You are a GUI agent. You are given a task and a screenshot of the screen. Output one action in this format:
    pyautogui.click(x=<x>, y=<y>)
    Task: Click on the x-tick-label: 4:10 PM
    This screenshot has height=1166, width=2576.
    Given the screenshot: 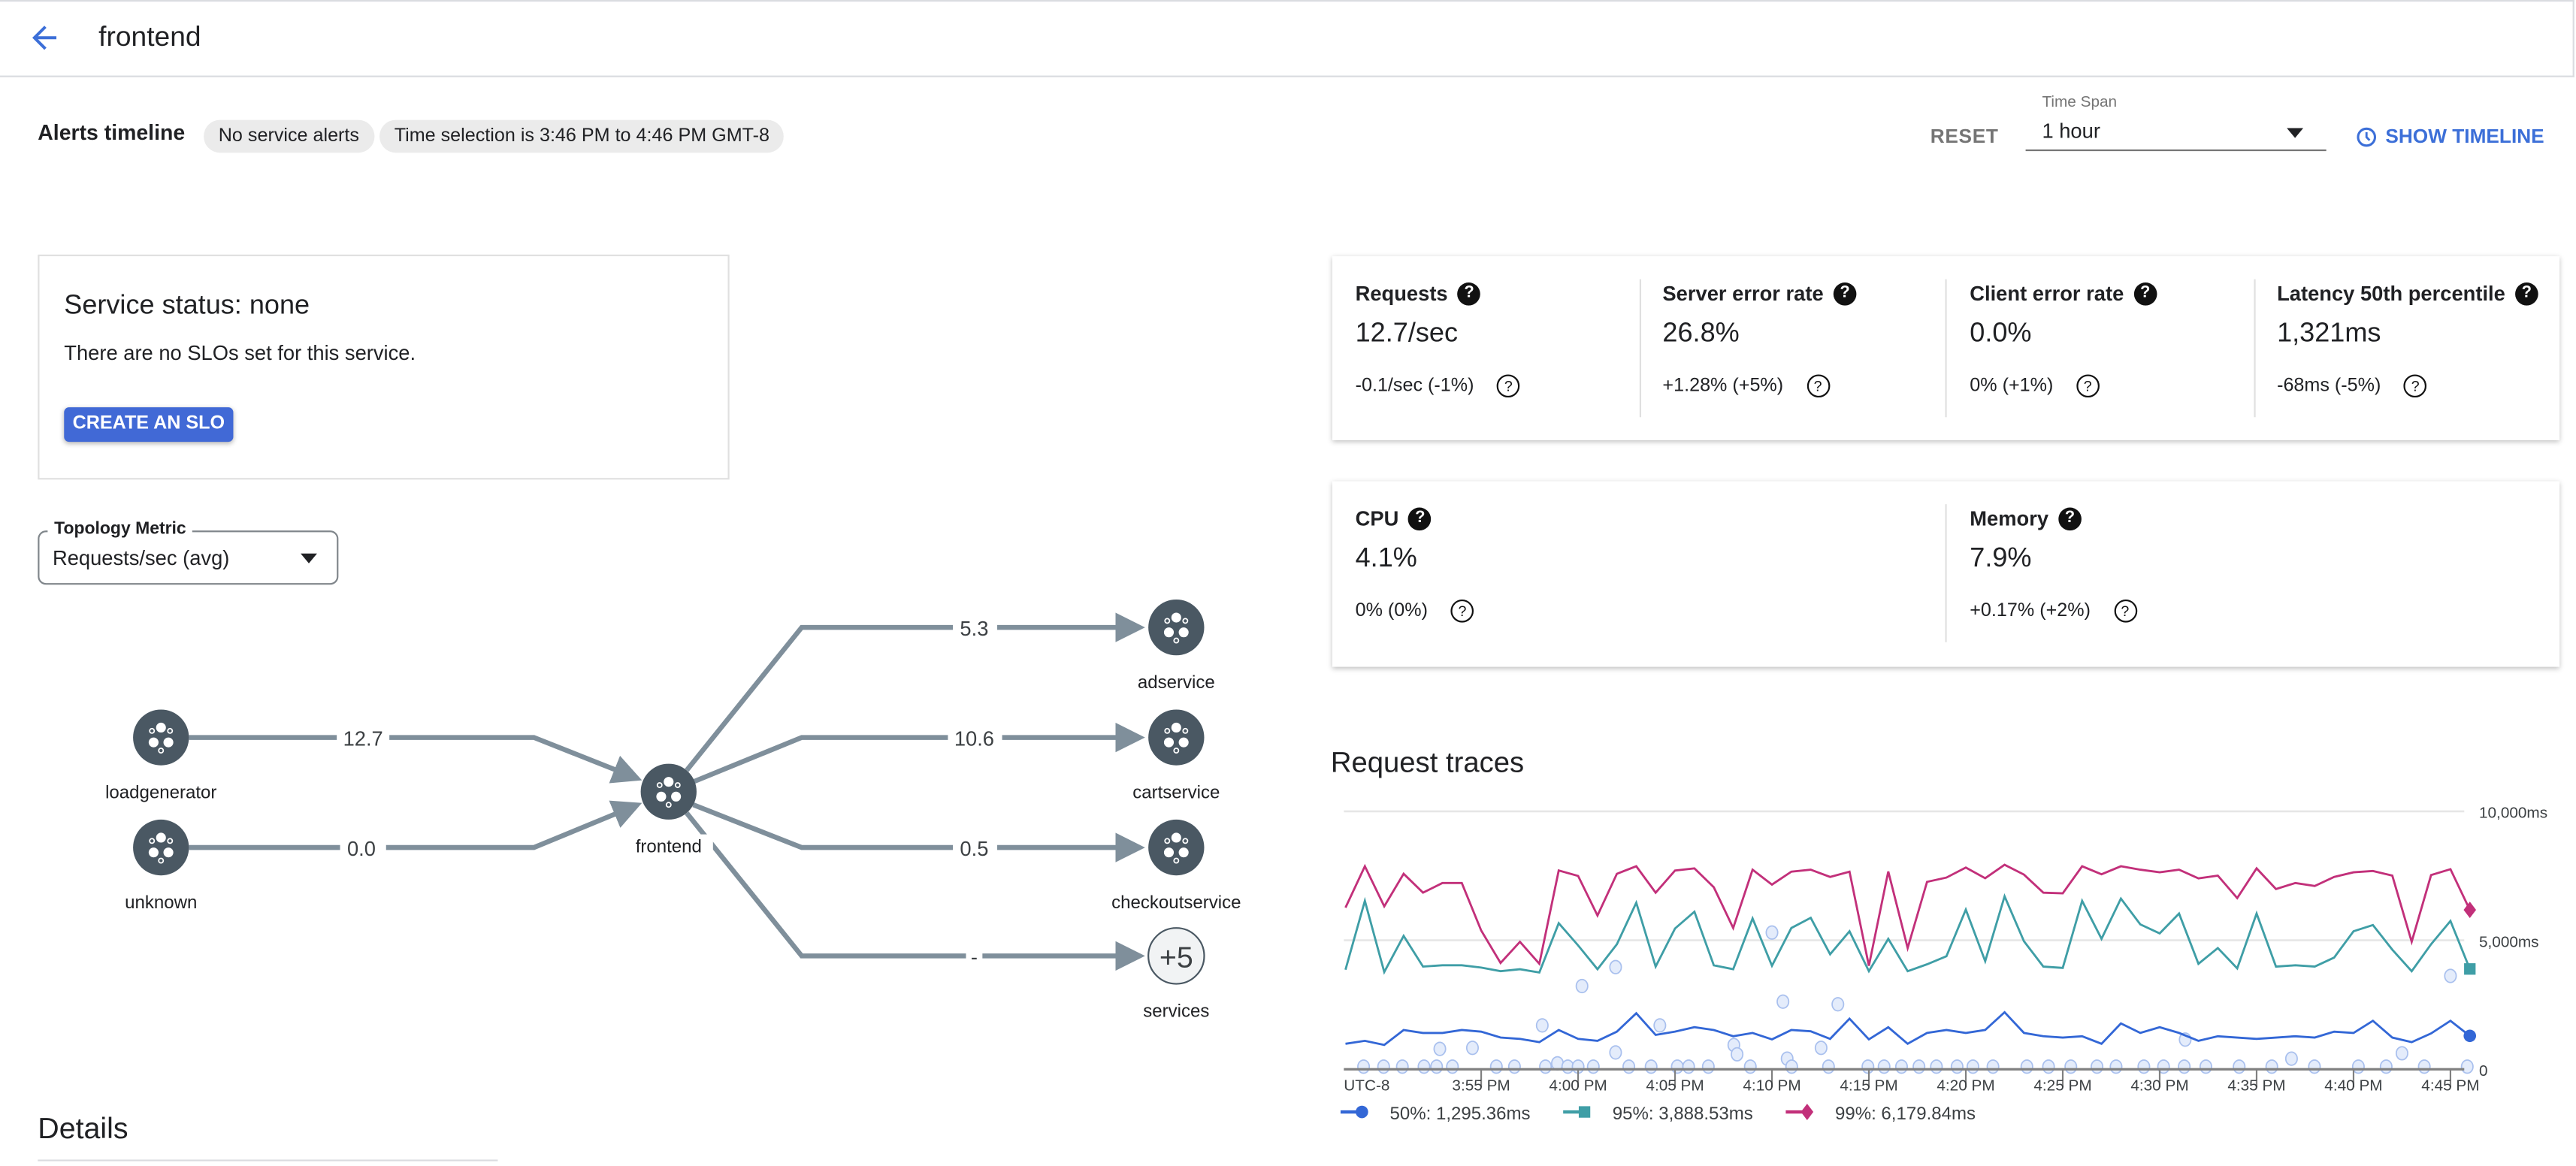 What is the action you would take?
    pyautogui.click(x=1771, y=1086)
    